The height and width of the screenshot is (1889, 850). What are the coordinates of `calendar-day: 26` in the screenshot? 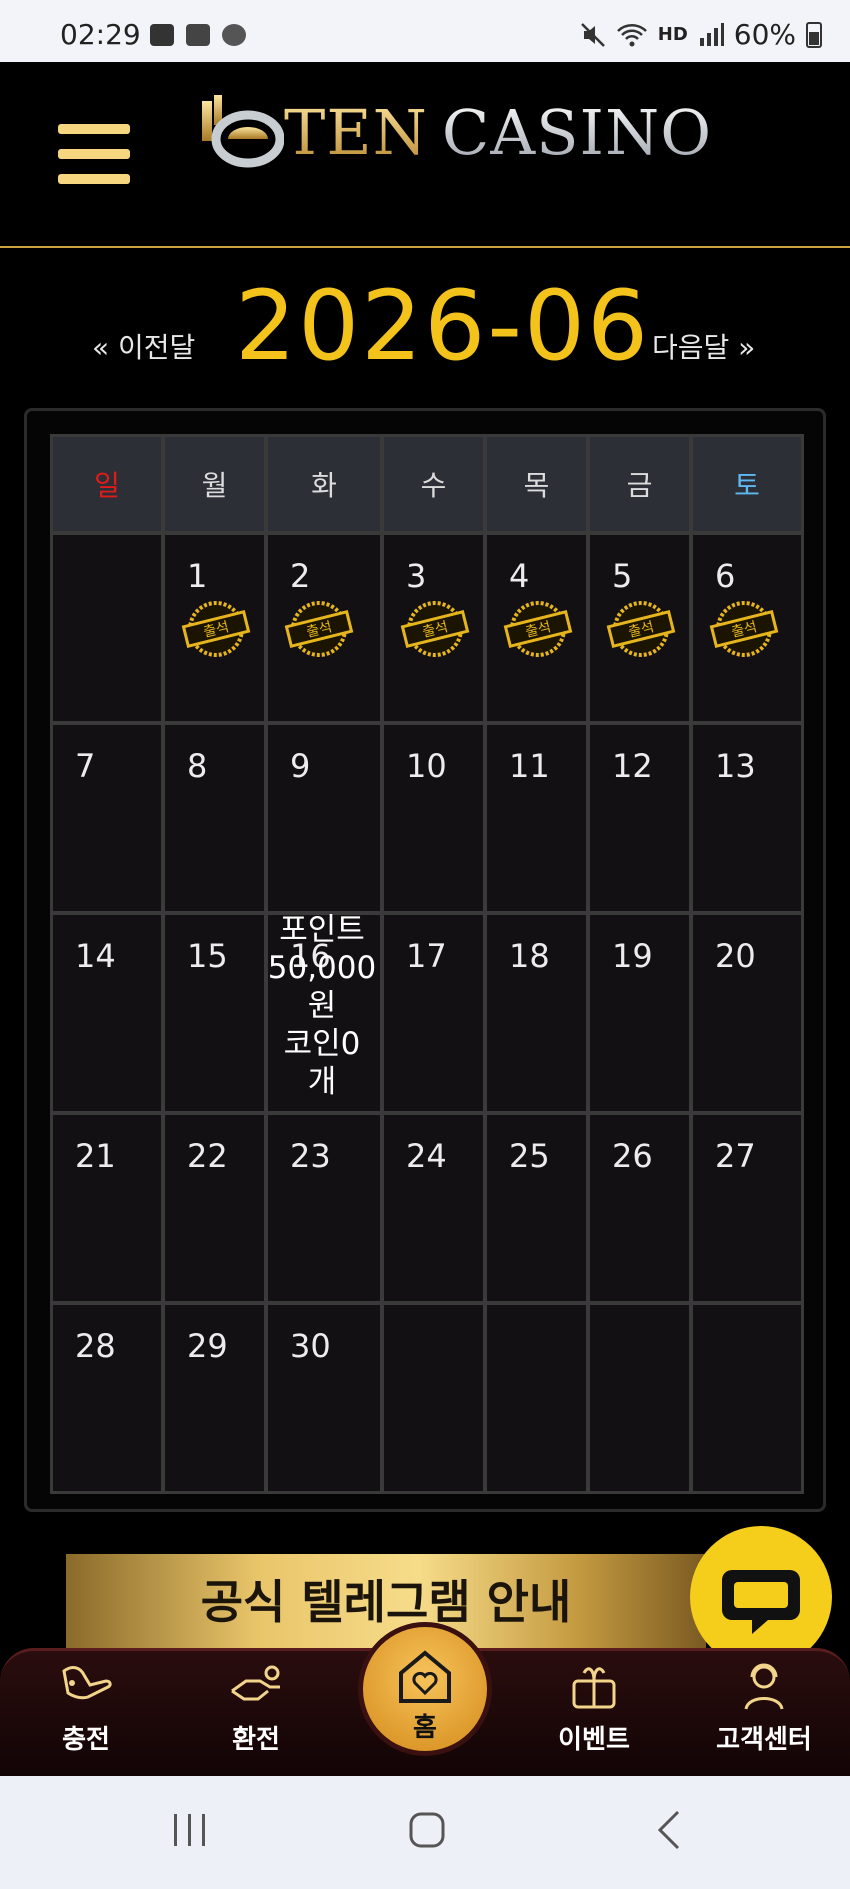 It's located at (639, 1208).